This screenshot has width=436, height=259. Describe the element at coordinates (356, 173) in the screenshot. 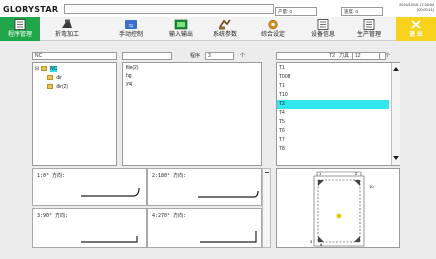

I see `preview-label-top-right: 2` at that location.